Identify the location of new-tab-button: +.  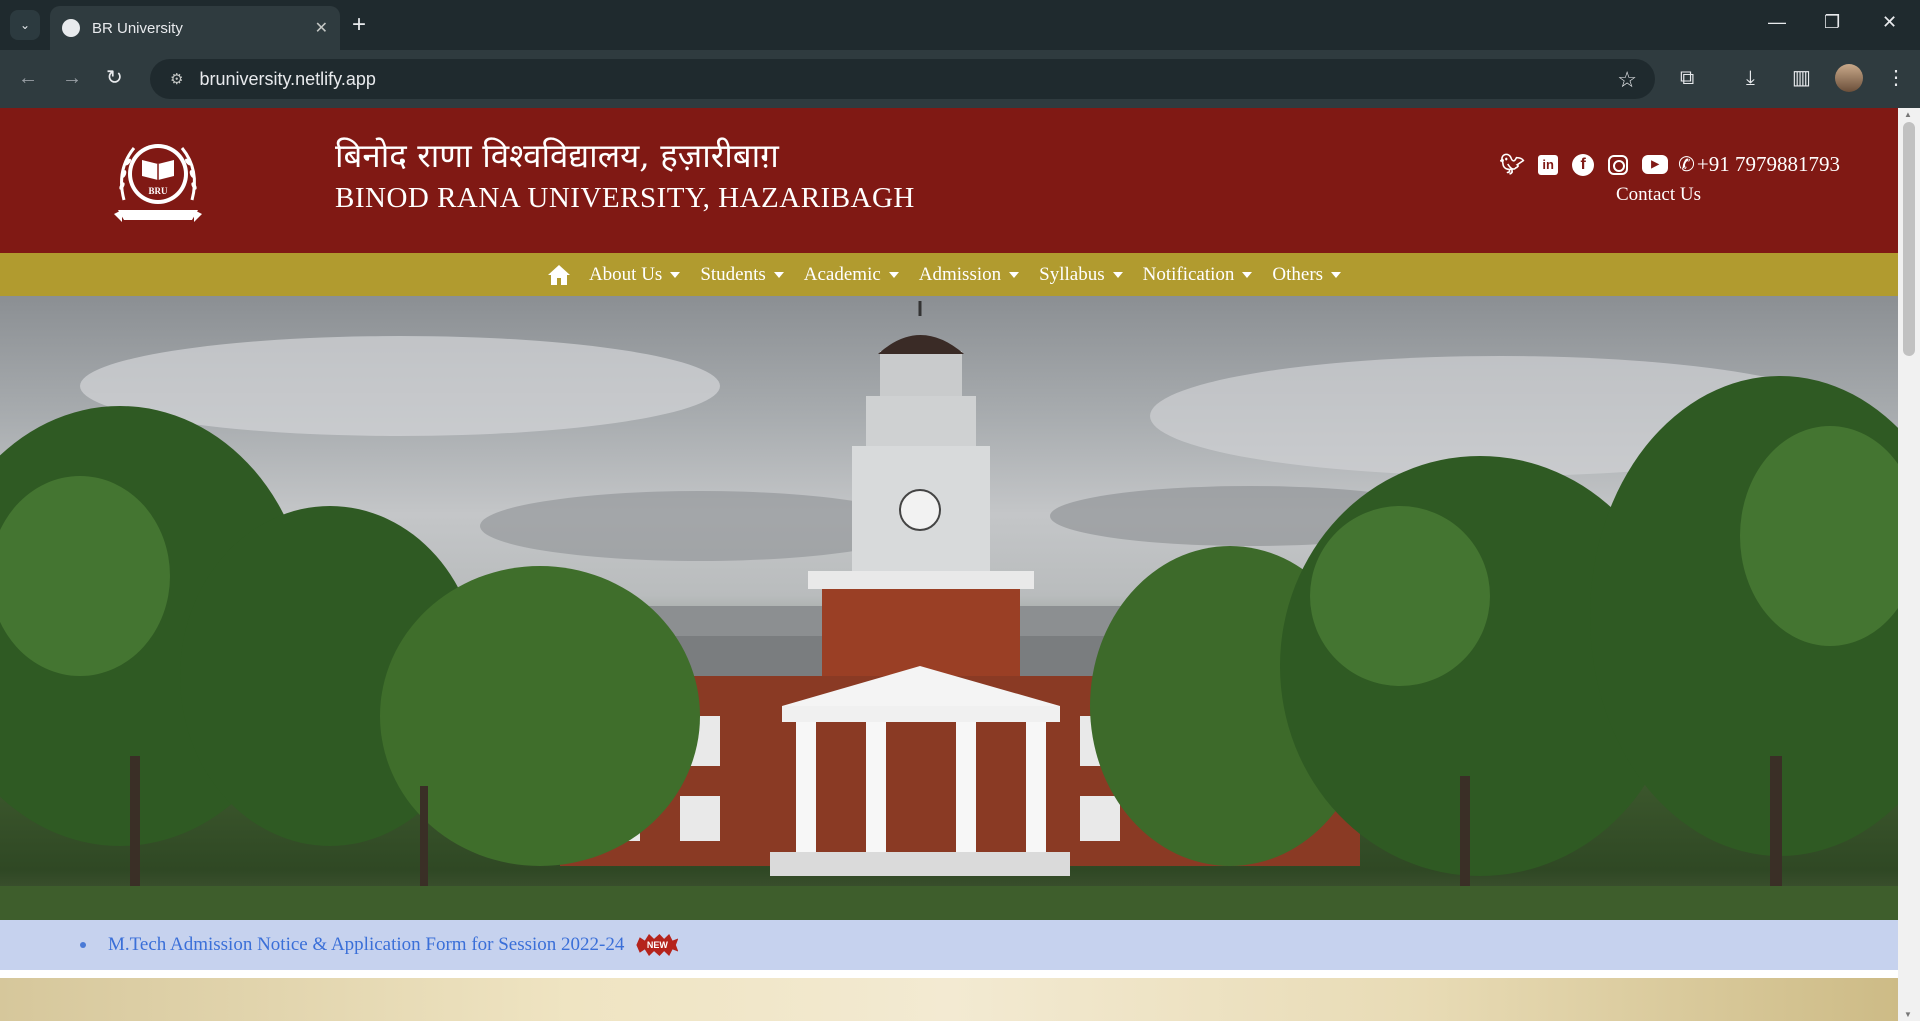
(359, 25).